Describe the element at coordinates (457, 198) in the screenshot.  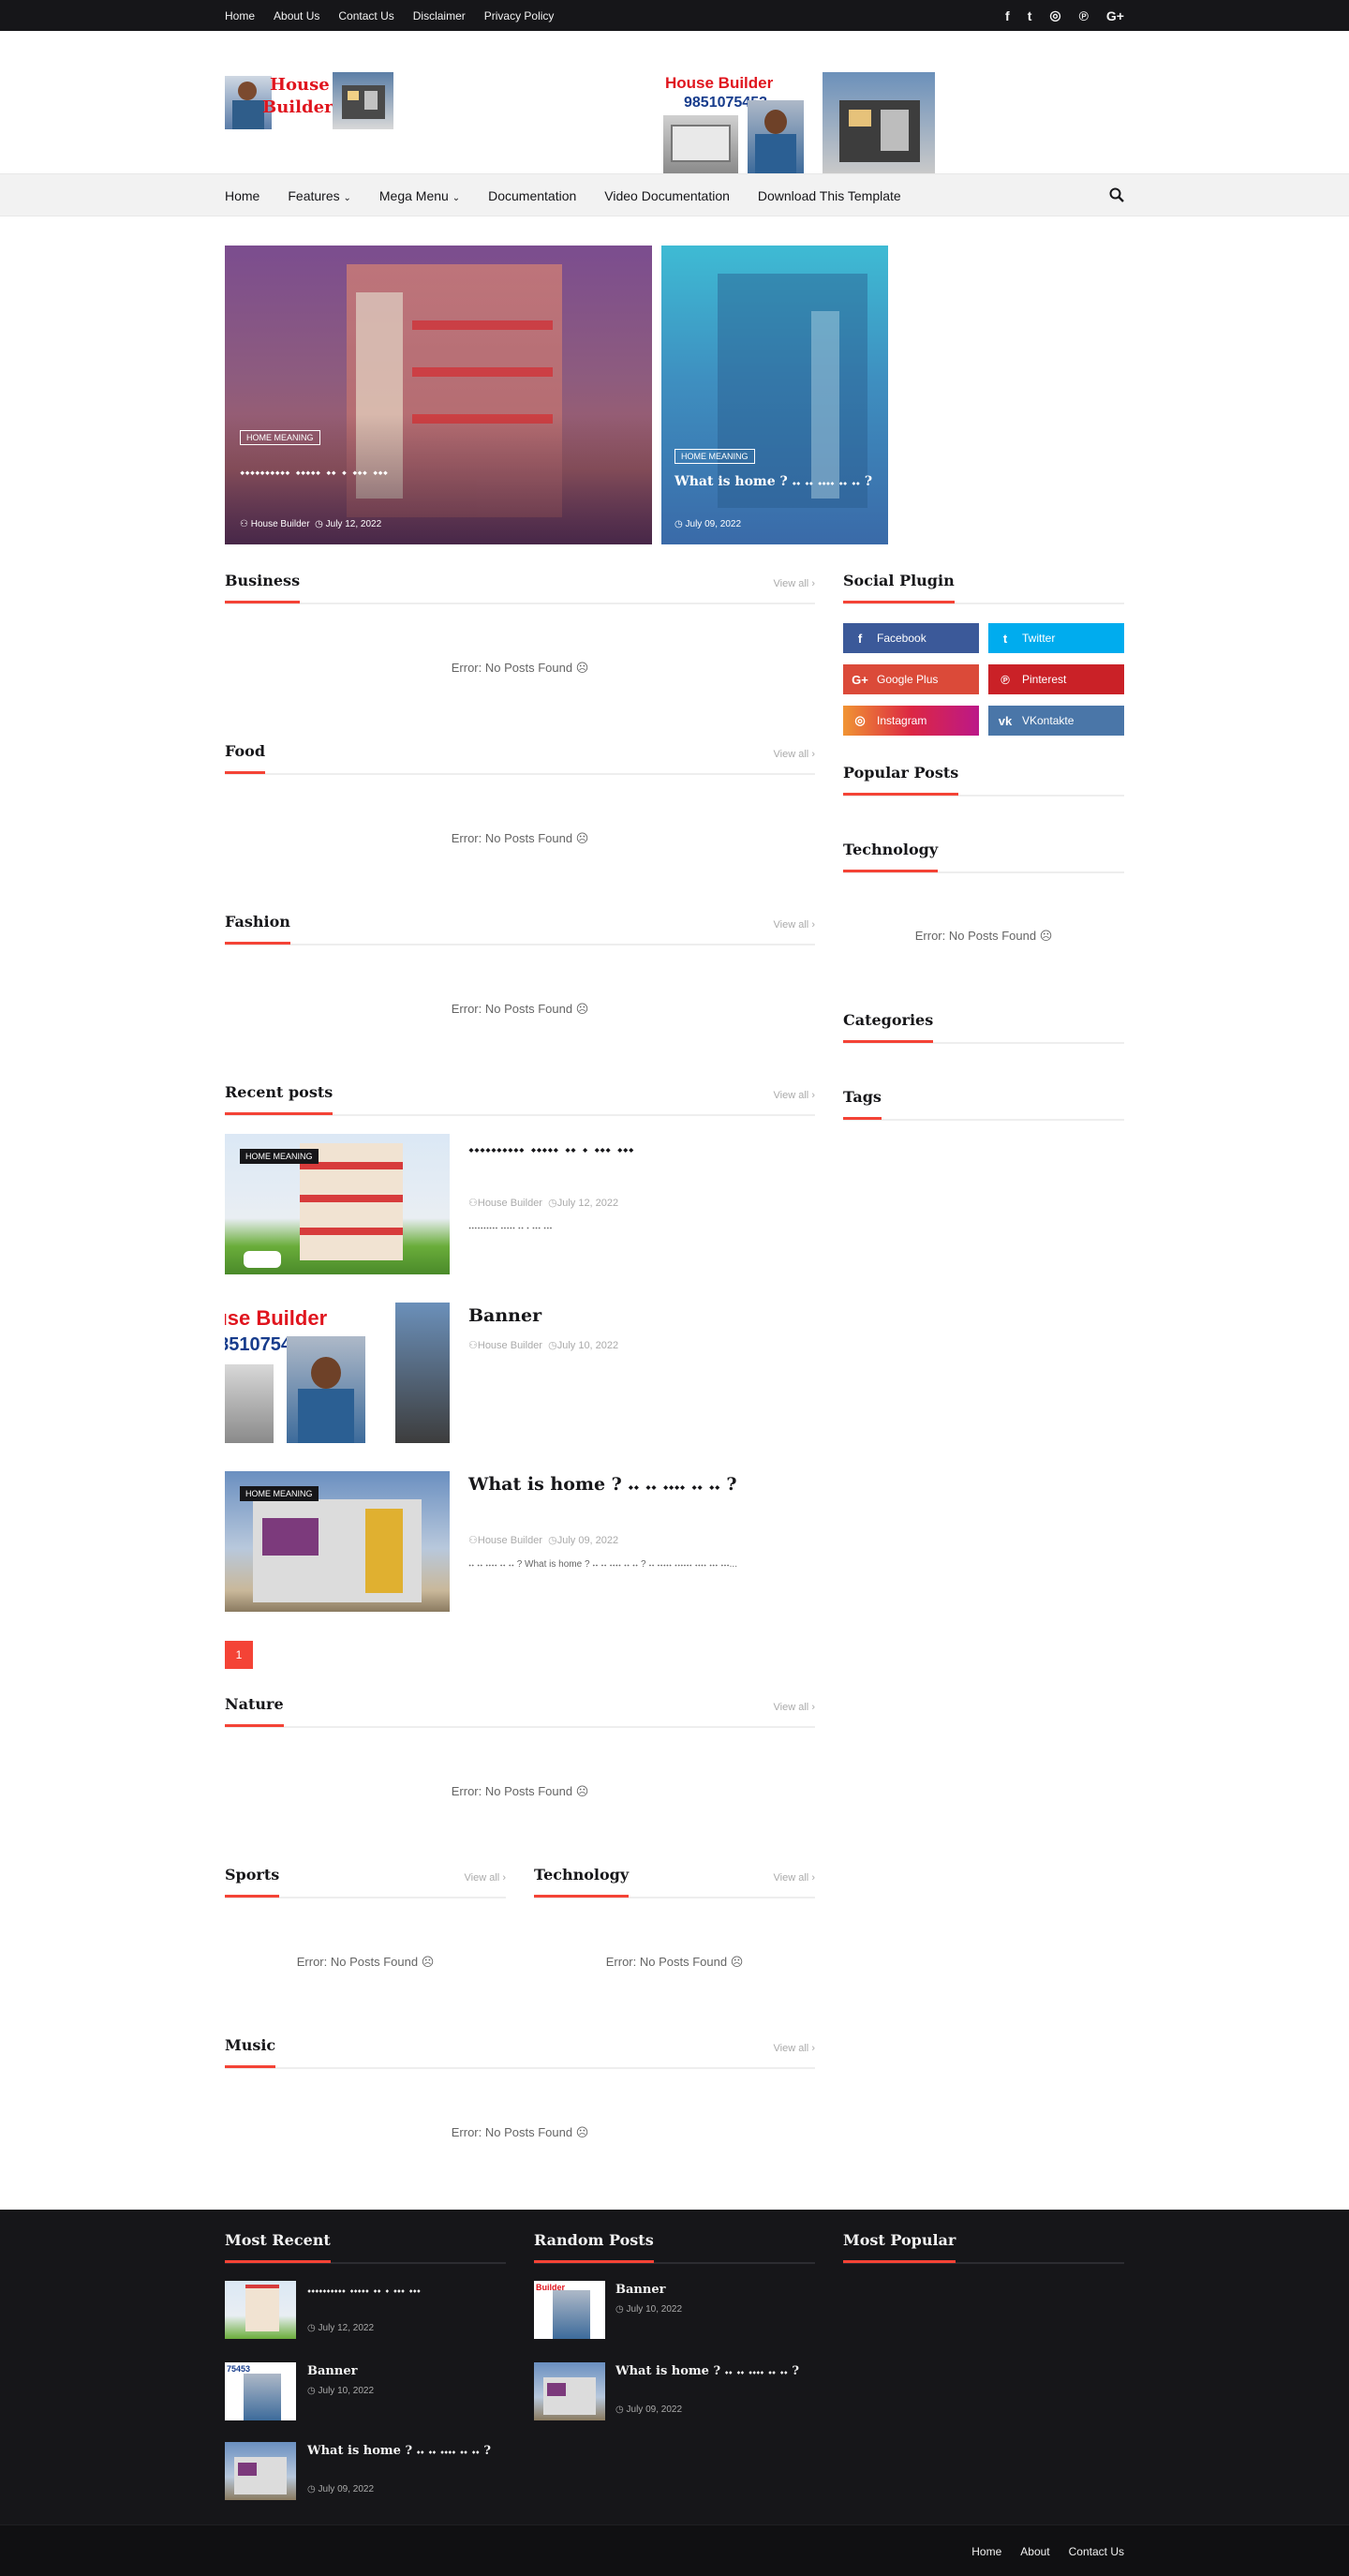
I see `chevron-down-icon: ⌄` at that location.